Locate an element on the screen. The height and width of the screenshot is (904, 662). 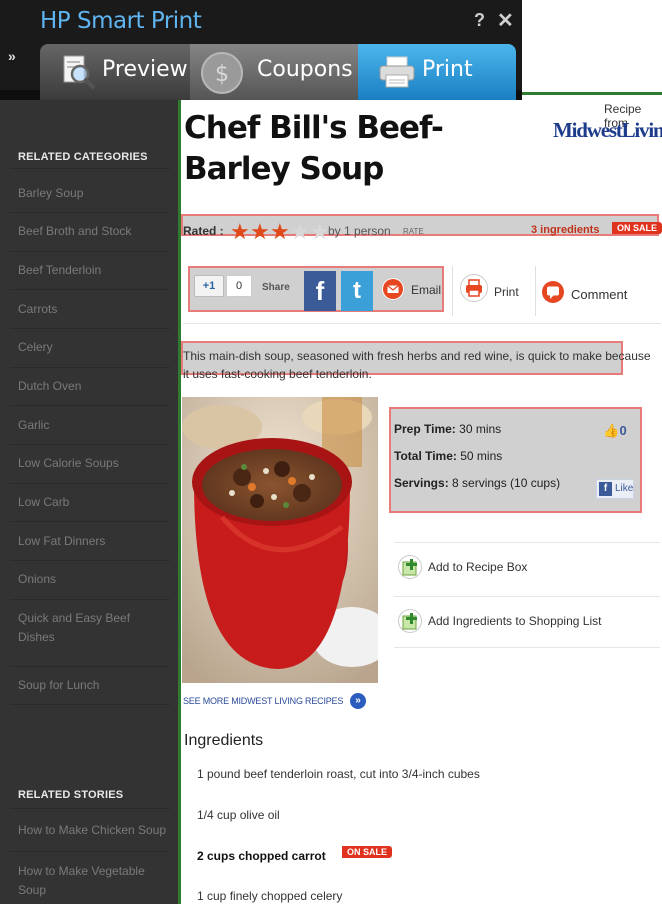
ingredients-heading: Ingredients is located at coordinates (224, 740).